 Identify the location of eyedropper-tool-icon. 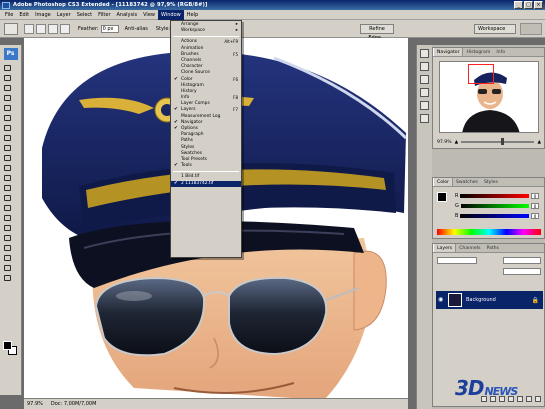
(6, 257).